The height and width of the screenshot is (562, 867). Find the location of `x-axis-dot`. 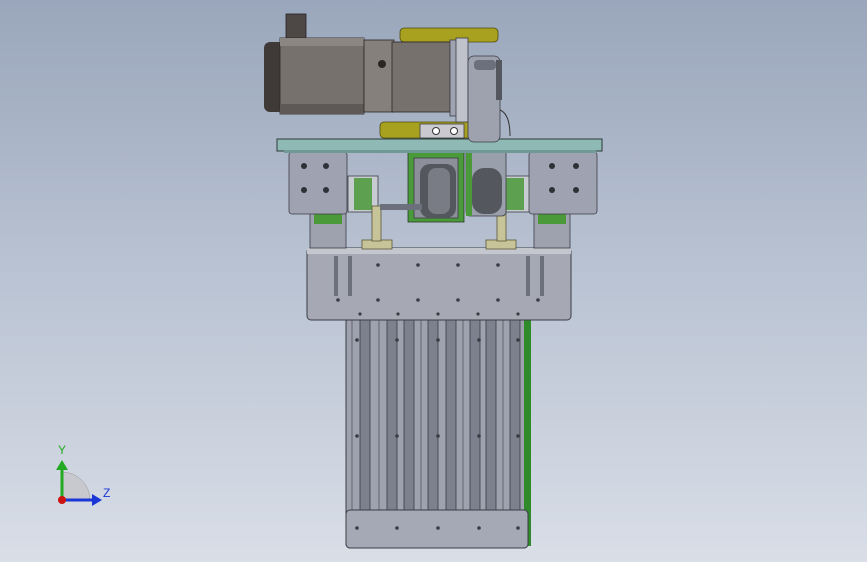

x-axis-dot is located at coordinates (62, 500).